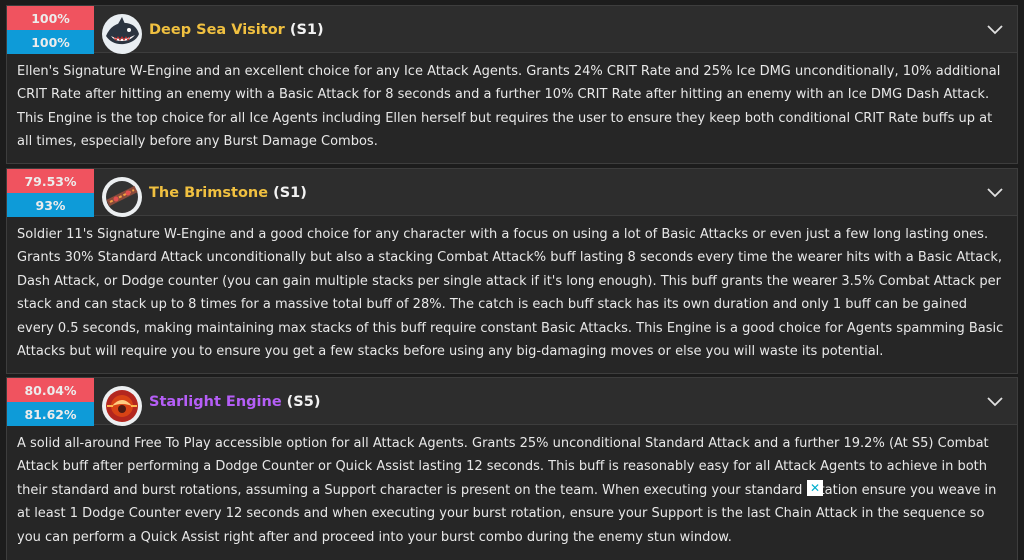 The width and height of the screenshot is (1024, 560). I want to click on engine-card-header: 79.53% 93% The Brimstone (S1), so click(512, 192).